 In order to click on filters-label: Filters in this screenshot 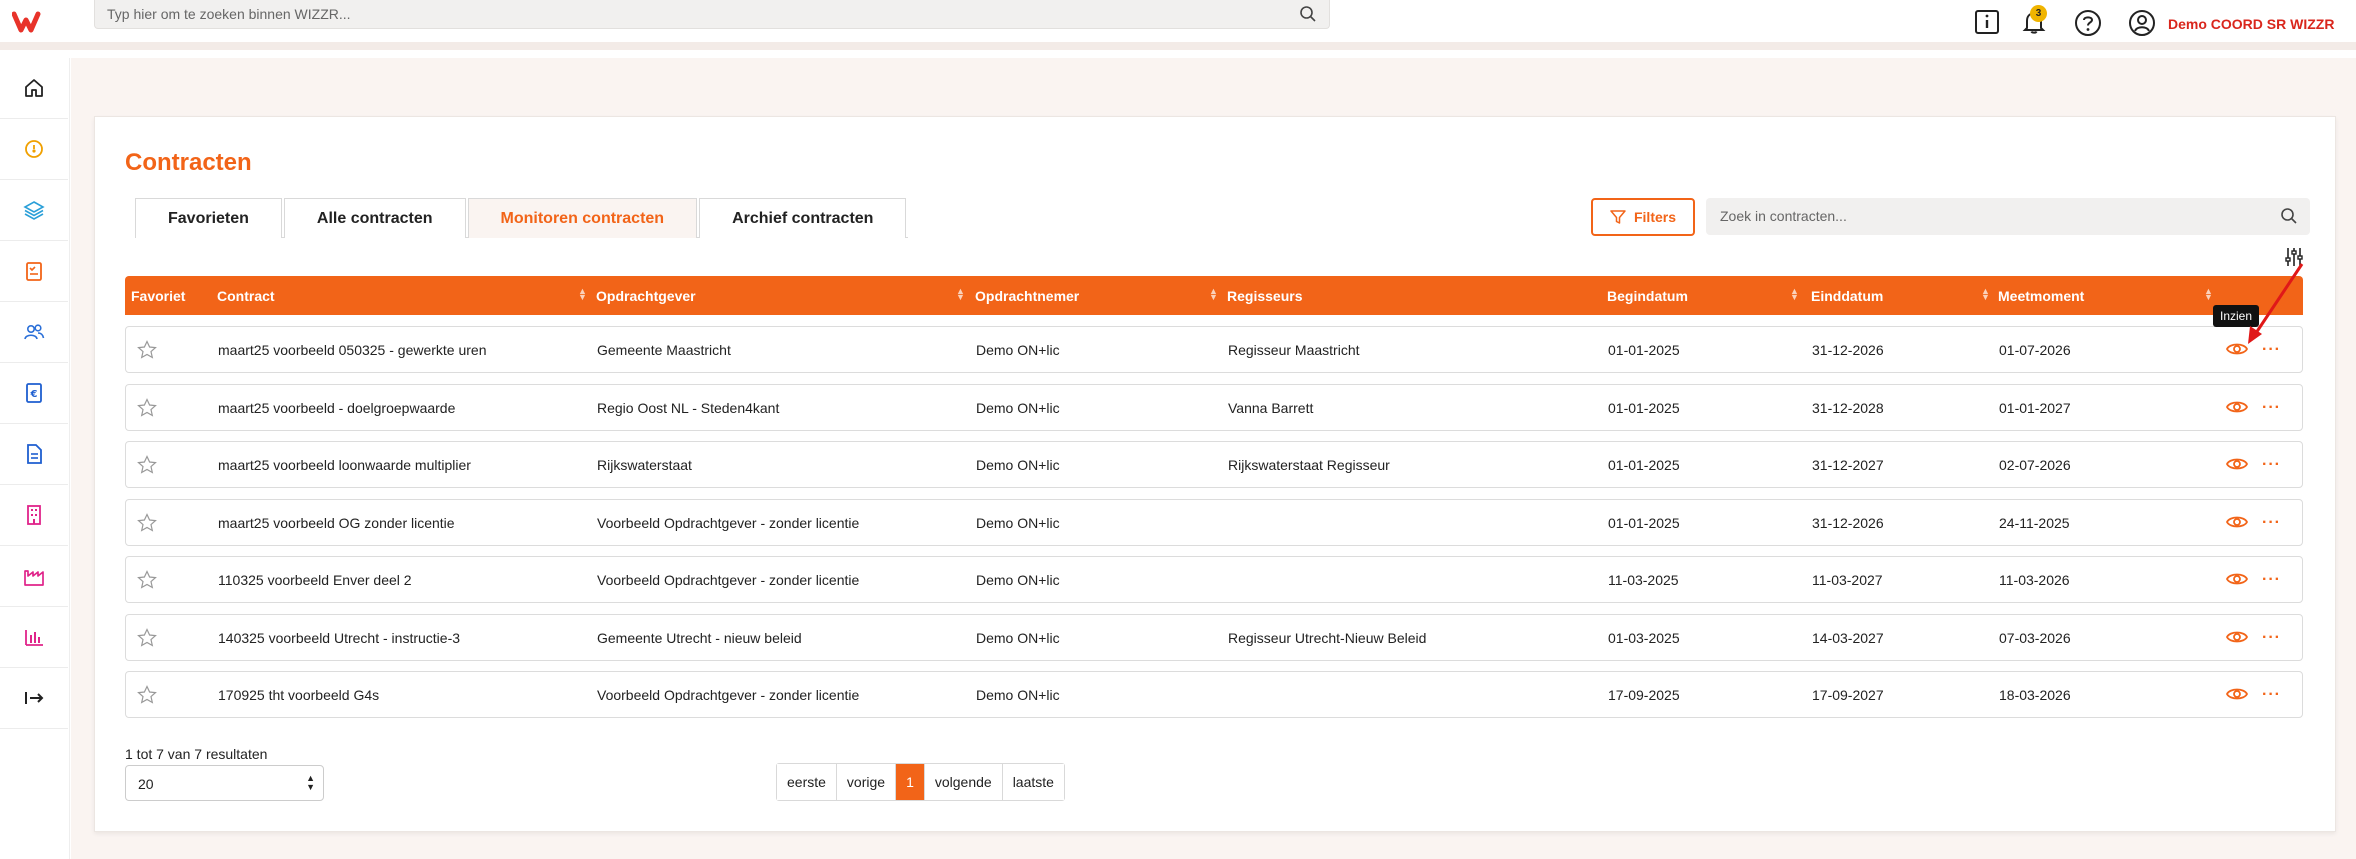, I will do `click(1654, 217)`.